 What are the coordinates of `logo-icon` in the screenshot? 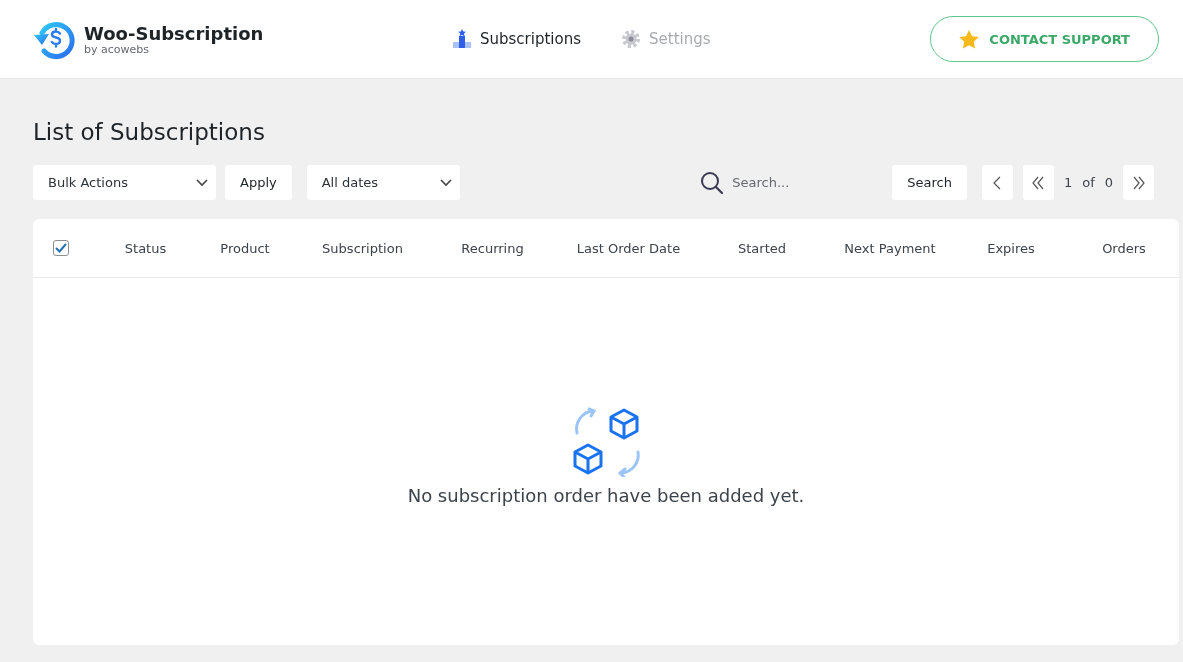 It's located at (54, 39).